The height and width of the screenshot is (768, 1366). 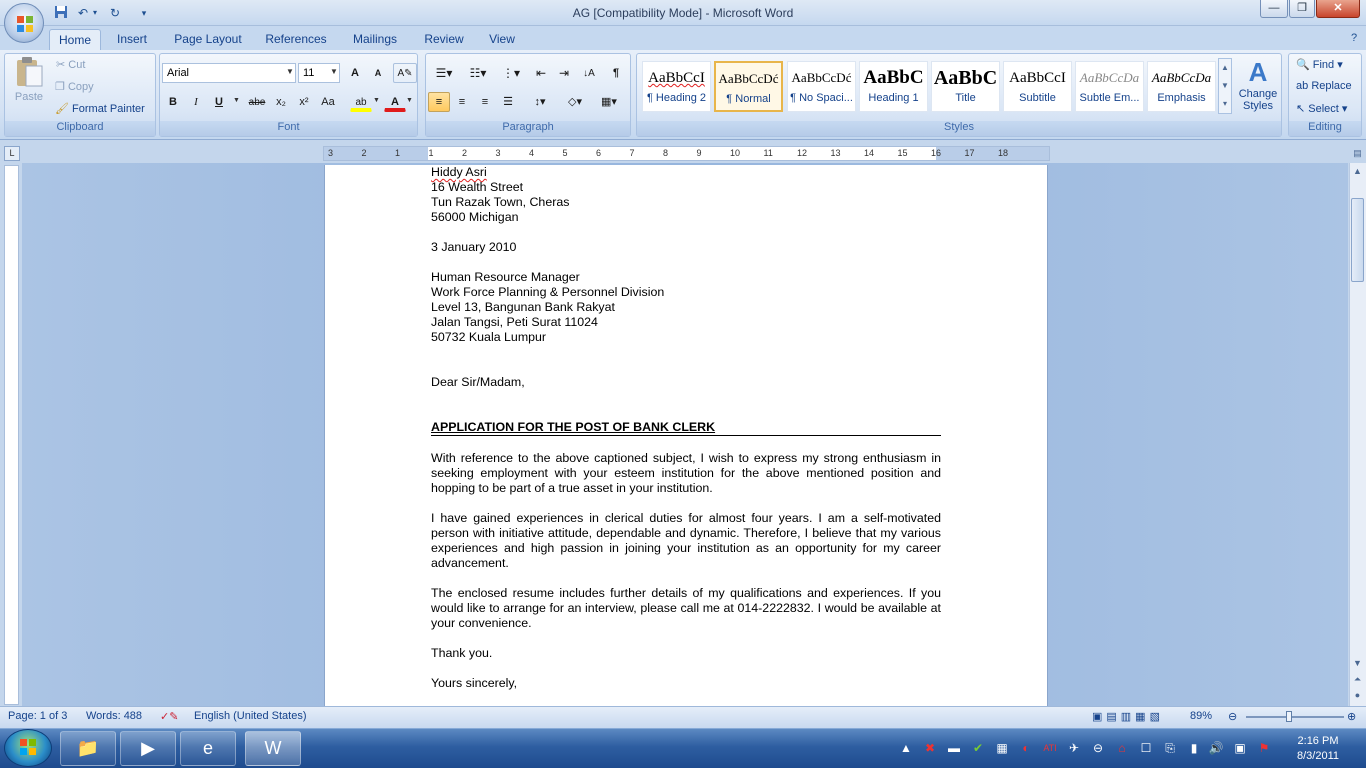 I want to click on network-icon: ▣, so click(x=1240, y=748).